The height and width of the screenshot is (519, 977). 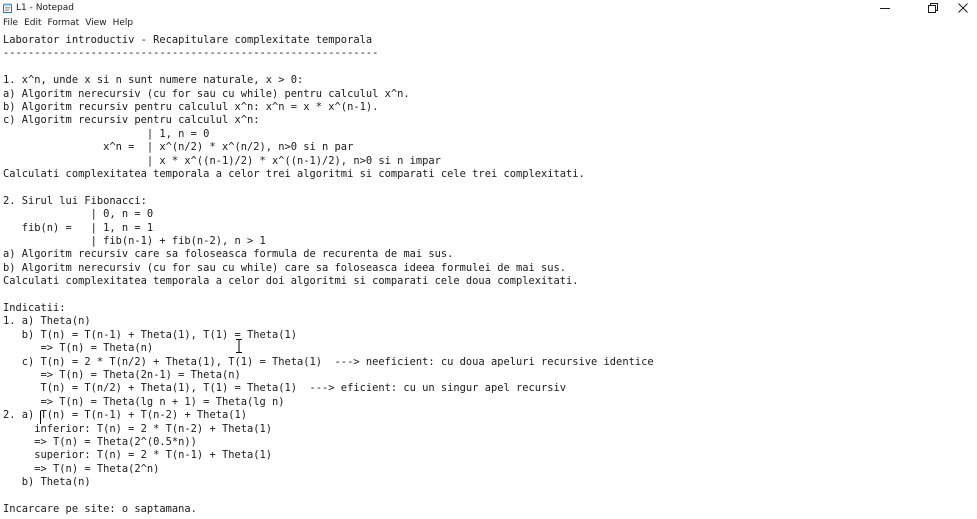 What do you see at coordinates (963, 8) in the screenshot?
I see `close-icon` at bounding box center [963, 8].